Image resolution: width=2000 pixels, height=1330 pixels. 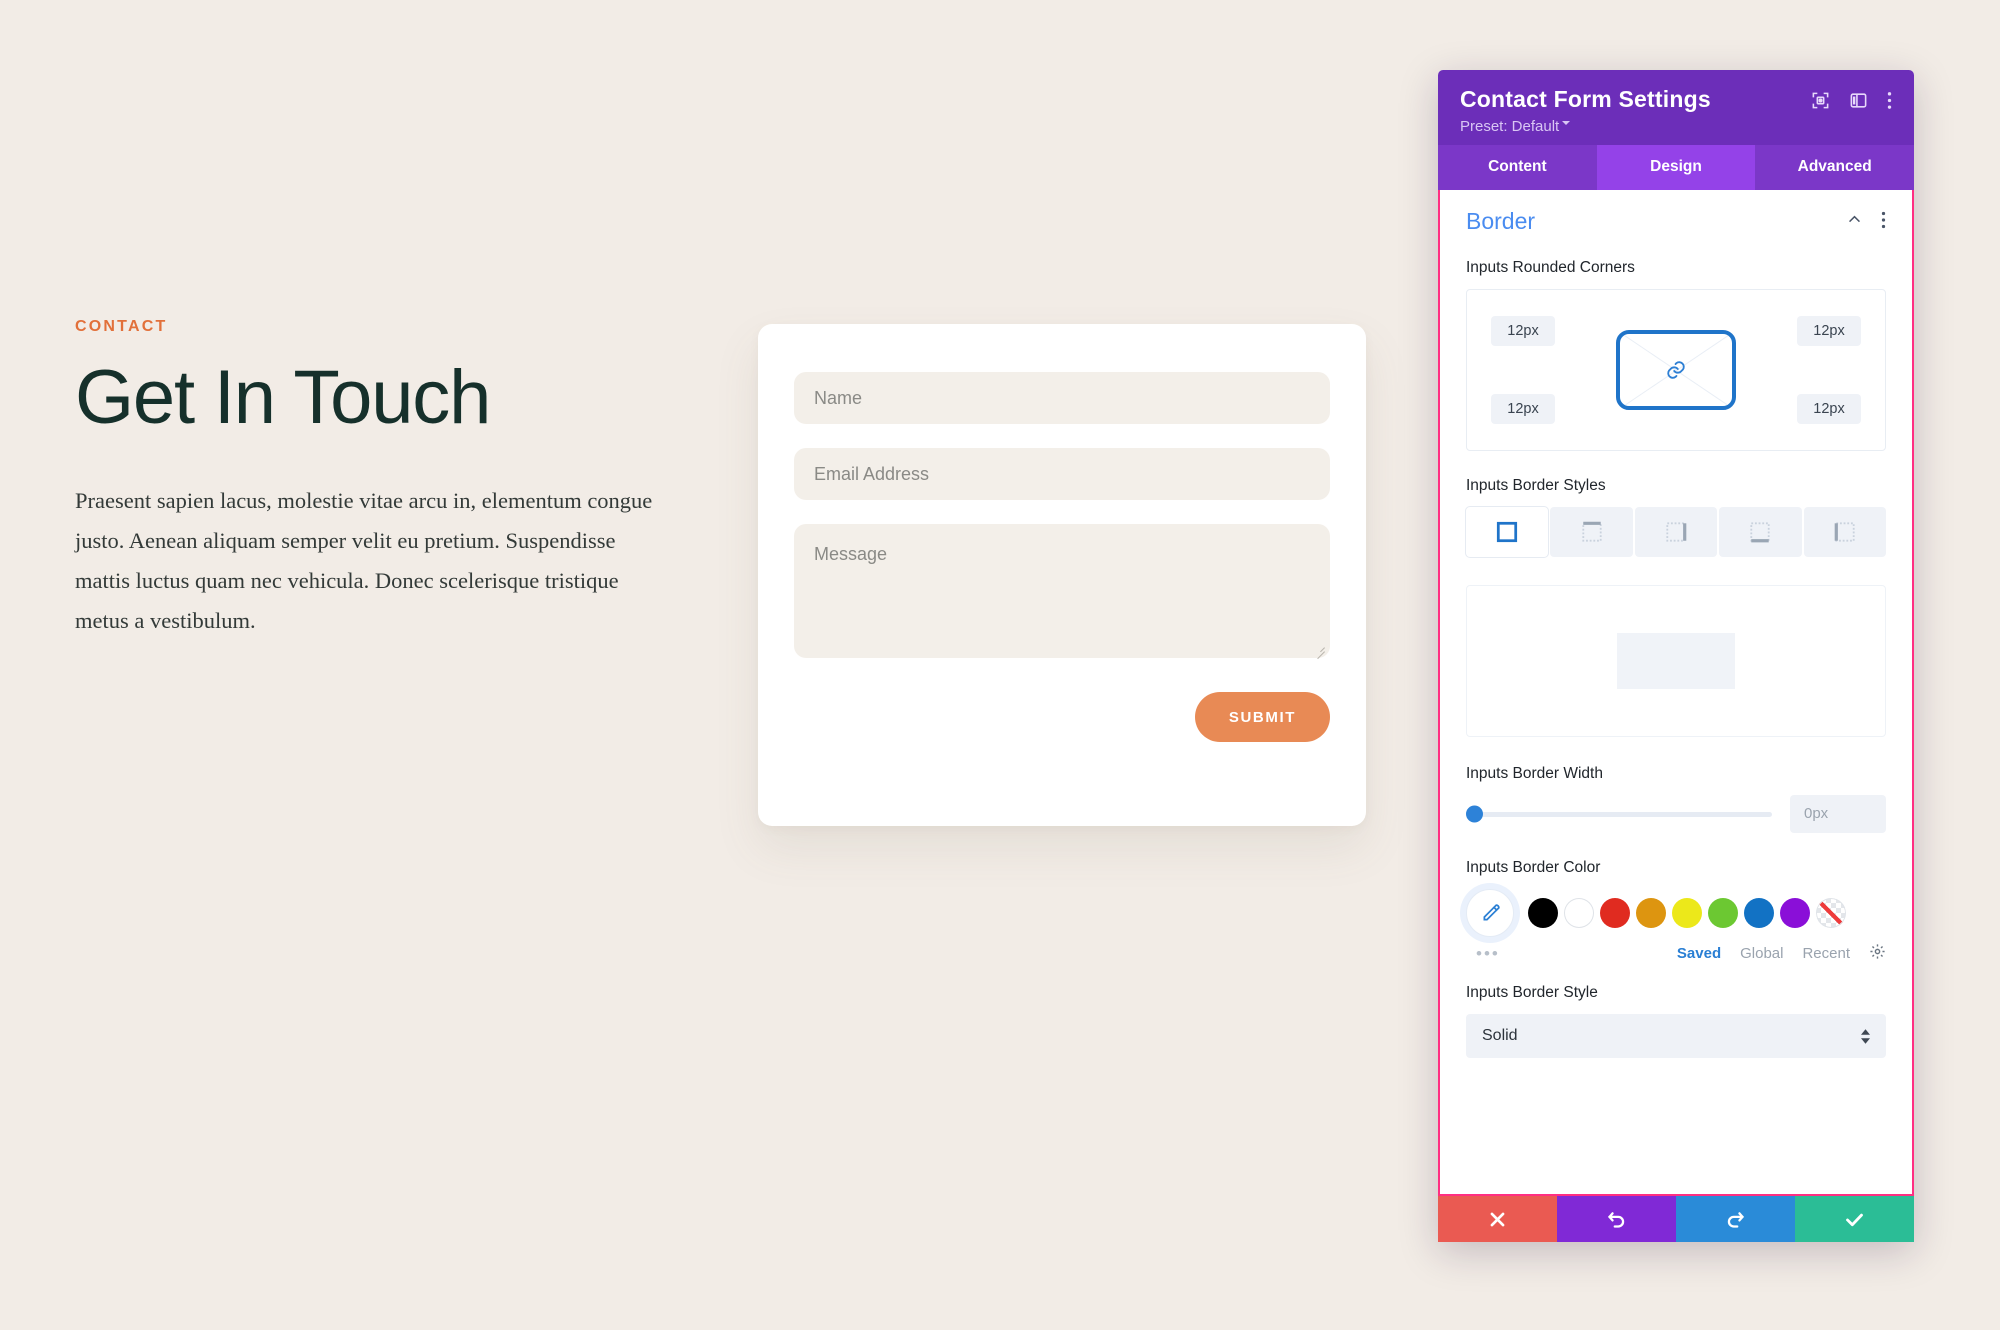 What do you see at coordinates (1543, 913) in the screenshot?
I see `swatch-black` at bounding box center [1543, 913].